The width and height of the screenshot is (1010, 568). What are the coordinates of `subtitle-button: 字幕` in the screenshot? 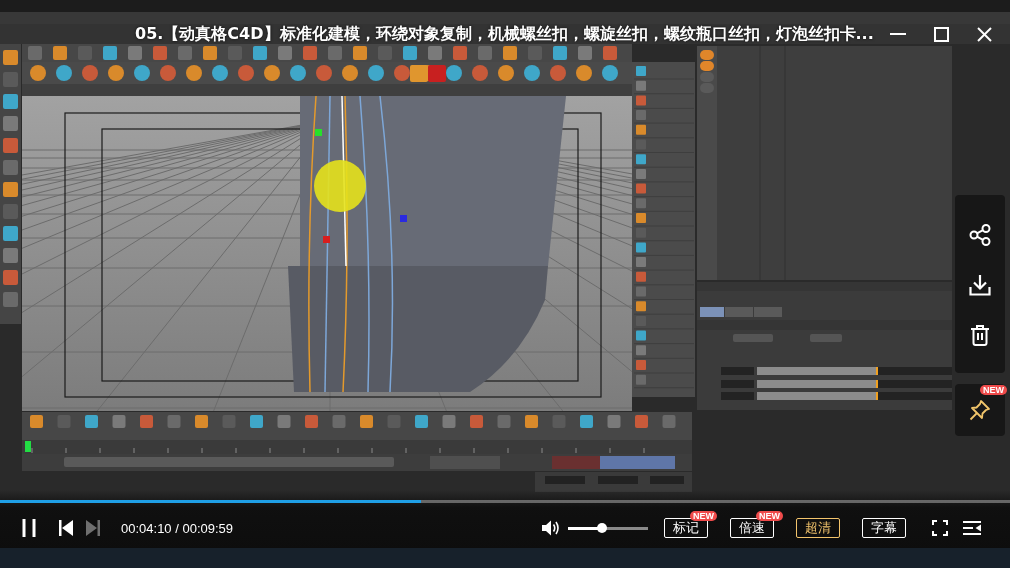 It's located at (884, 528).